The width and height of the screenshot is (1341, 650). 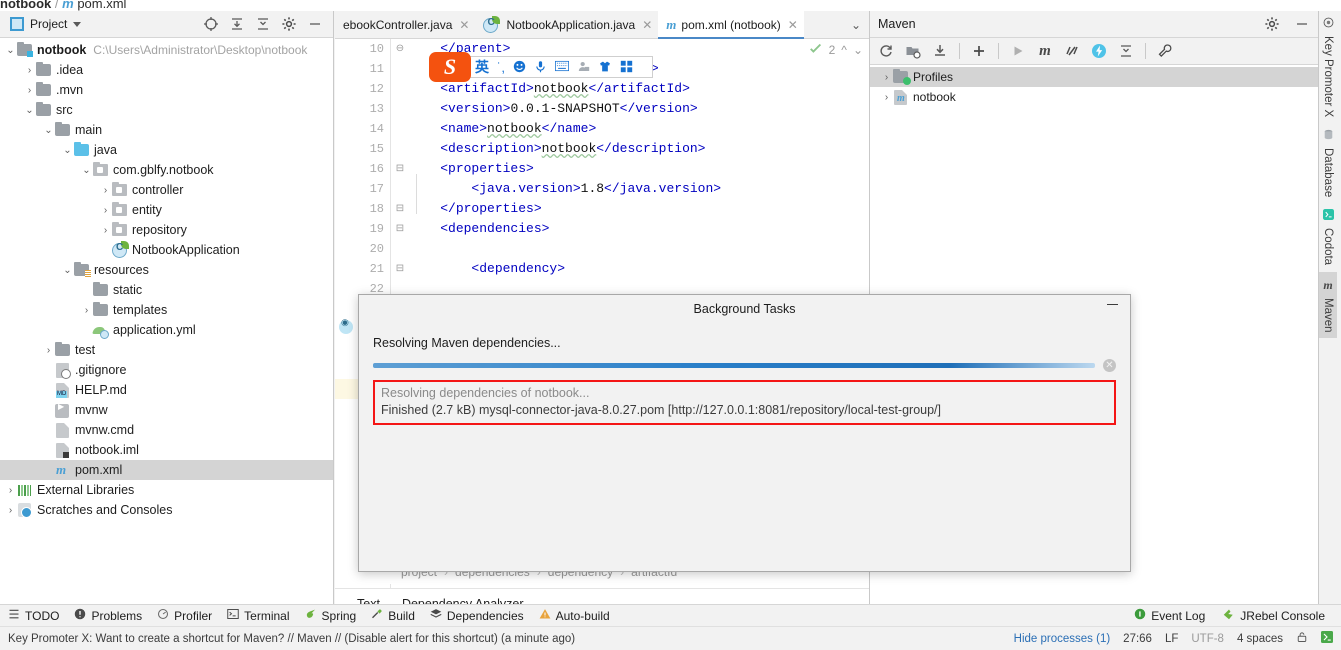 I want to click on ime-skin-icon, so click(x=605, y=67).